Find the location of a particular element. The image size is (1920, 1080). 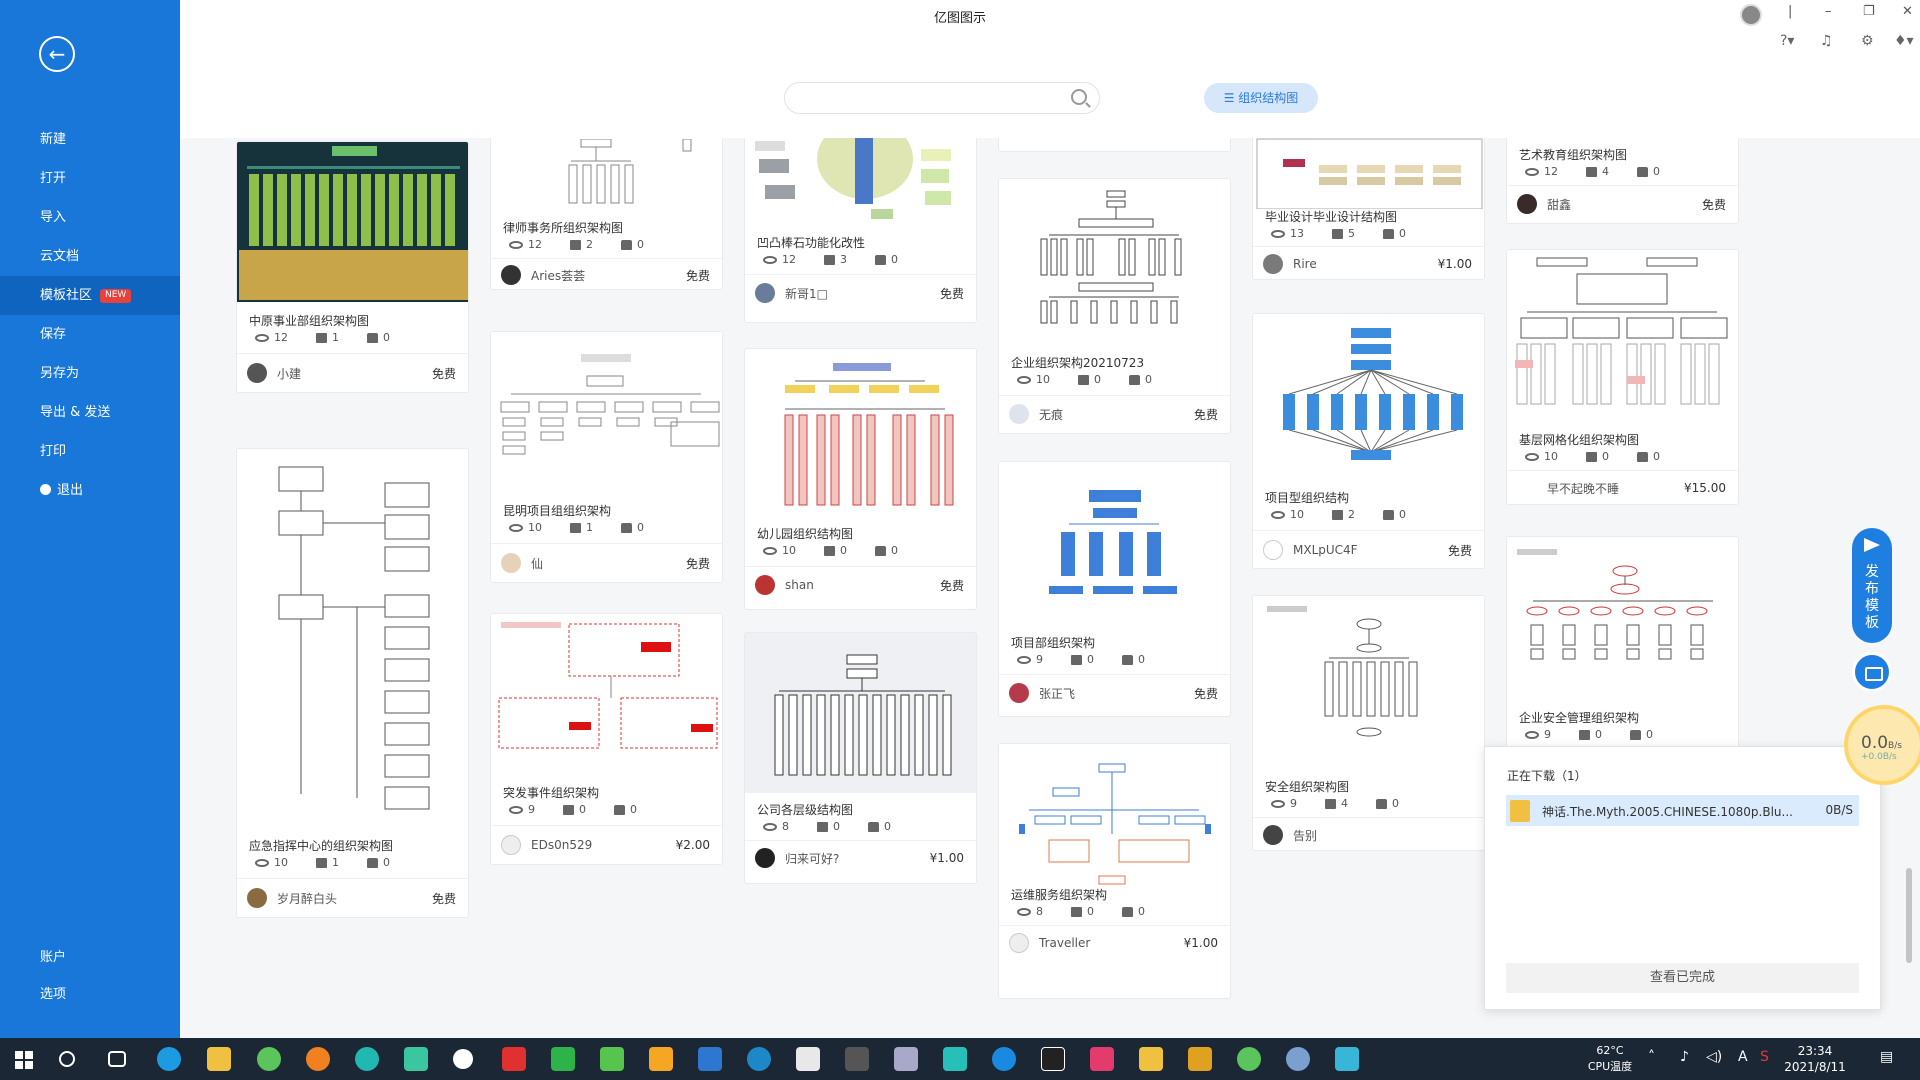

notification-icon: ▤ is located at coordinates (1886, 1057).